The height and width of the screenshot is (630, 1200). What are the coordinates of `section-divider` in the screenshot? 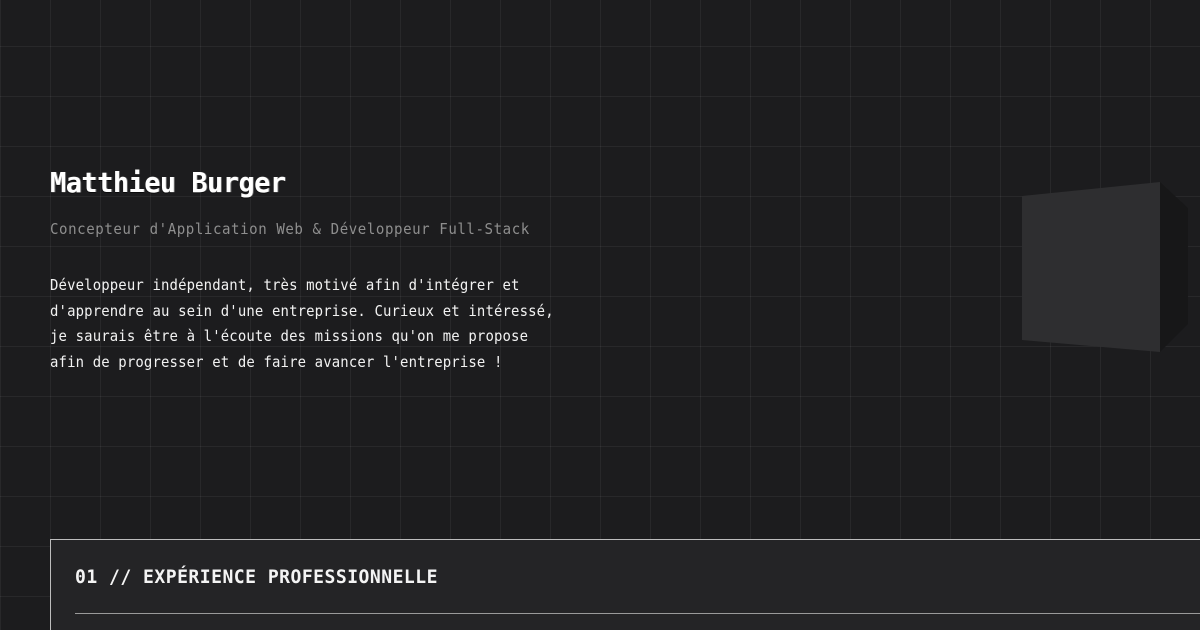 It's located at (637, 613).